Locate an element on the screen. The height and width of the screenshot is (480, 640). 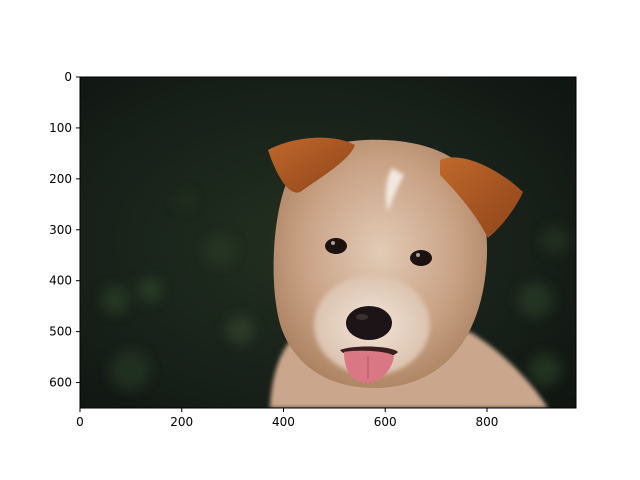
x-tick-label: 800 is located at coordinates (487, 422).